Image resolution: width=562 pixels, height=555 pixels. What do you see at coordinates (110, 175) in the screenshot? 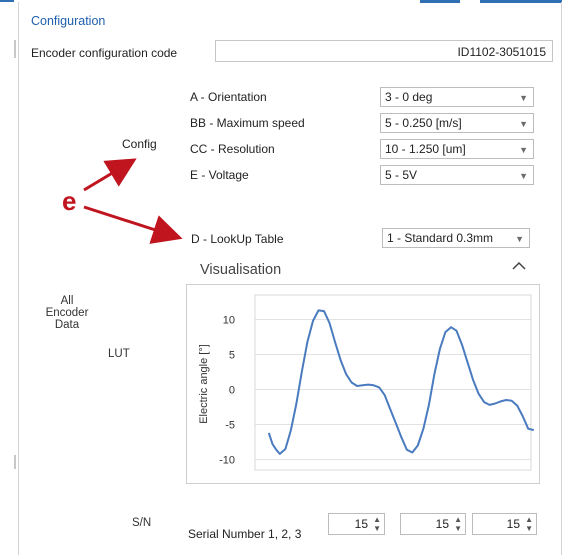
I see `annotation-arrow-config` at bounding box center [110, 175].